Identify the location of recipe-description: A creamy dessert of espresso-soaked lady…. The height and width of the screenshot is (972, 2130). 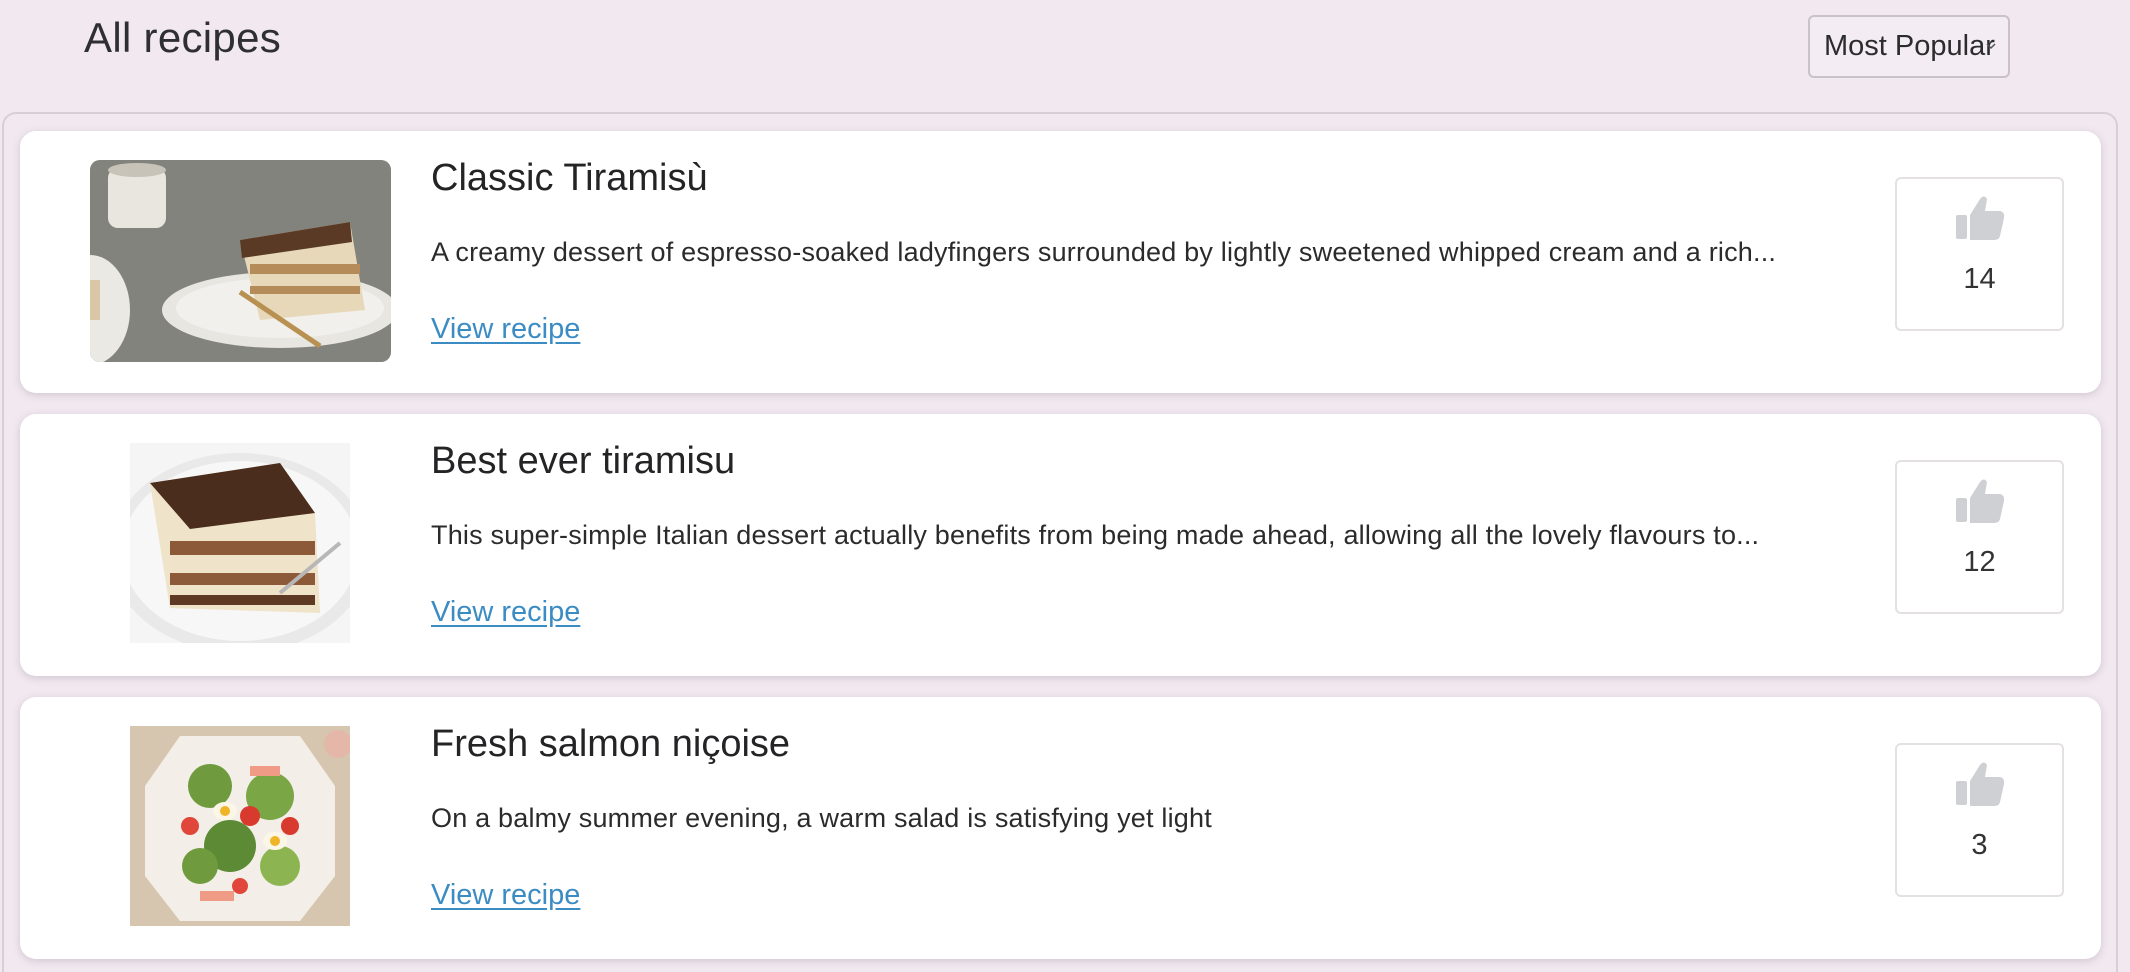
(1104, 252).